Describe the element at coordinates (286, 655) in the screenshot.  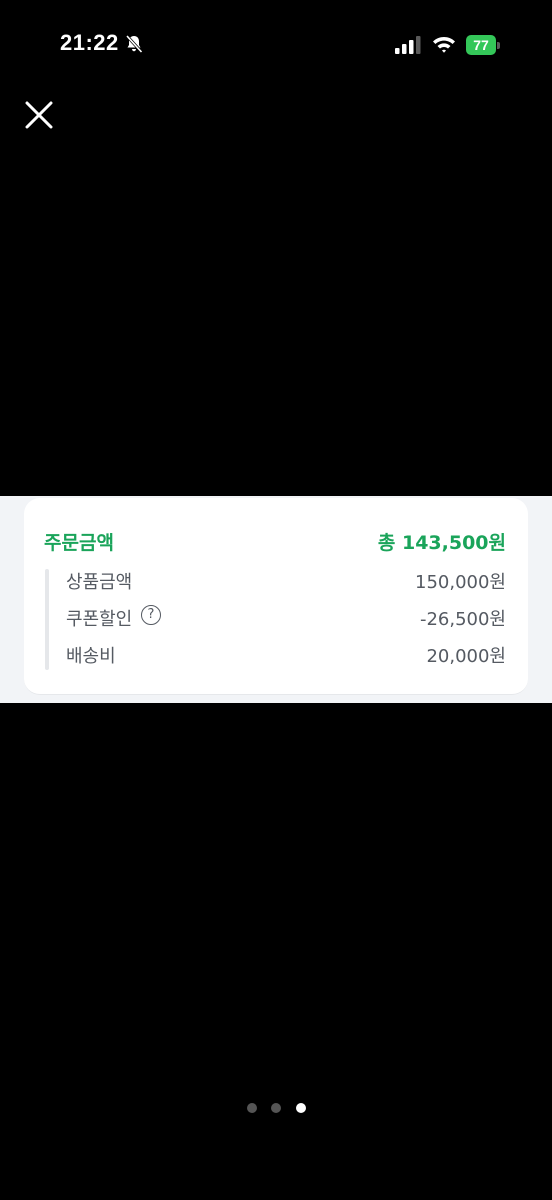
I see `shipping-fee-row: 배송비 20,000원` at that location.